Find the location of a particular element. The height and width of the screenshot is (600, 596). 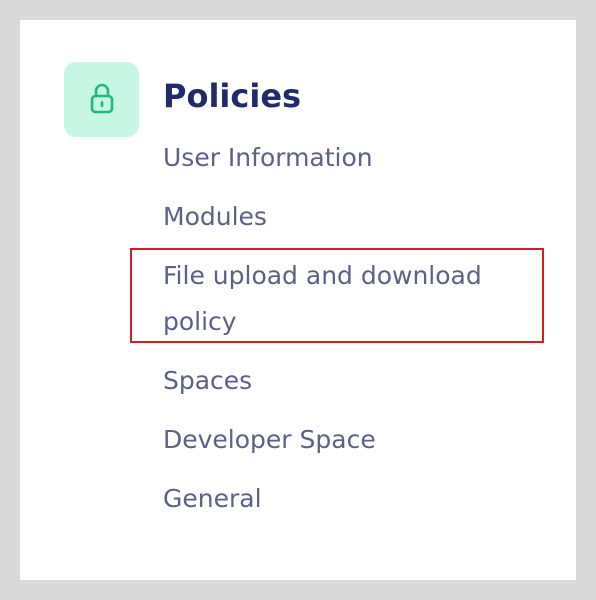

nav-link-general: General is located at coordinates (353, 499).